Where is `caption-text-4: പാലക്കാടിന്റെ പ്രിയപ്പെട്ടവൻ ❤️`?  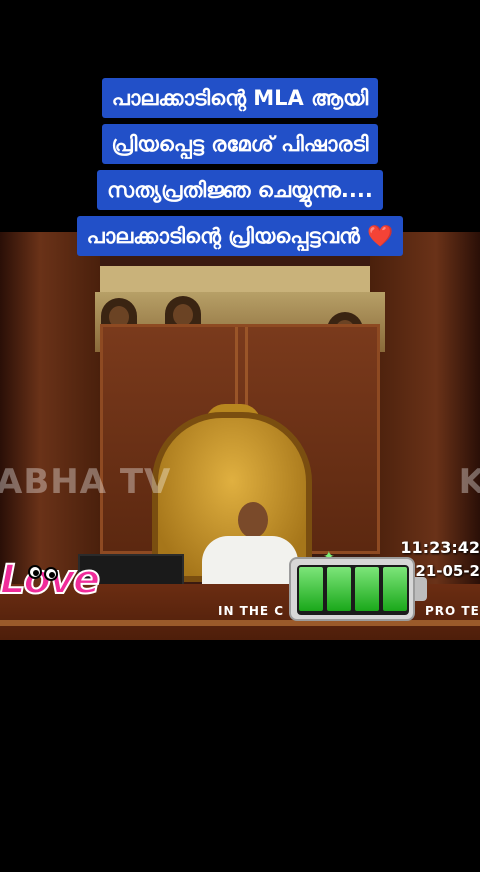
caption-text-4: പാലക്കാടിന്റെ പ്രിയപ്പെട്ടവൻ ❤️ is located at coordinates (240, 236).